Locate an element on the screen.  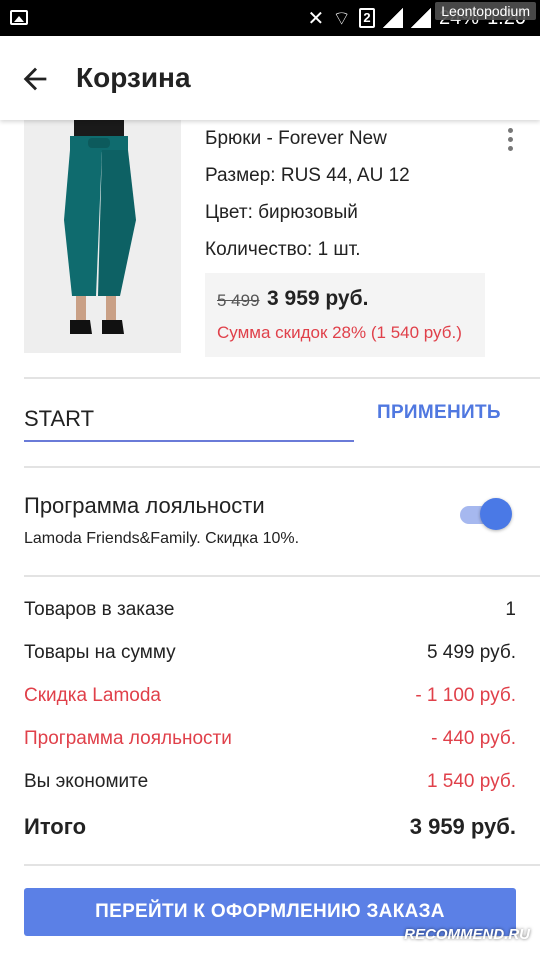
summary-value: - 440 руб. is located at coordinates (473, 738).